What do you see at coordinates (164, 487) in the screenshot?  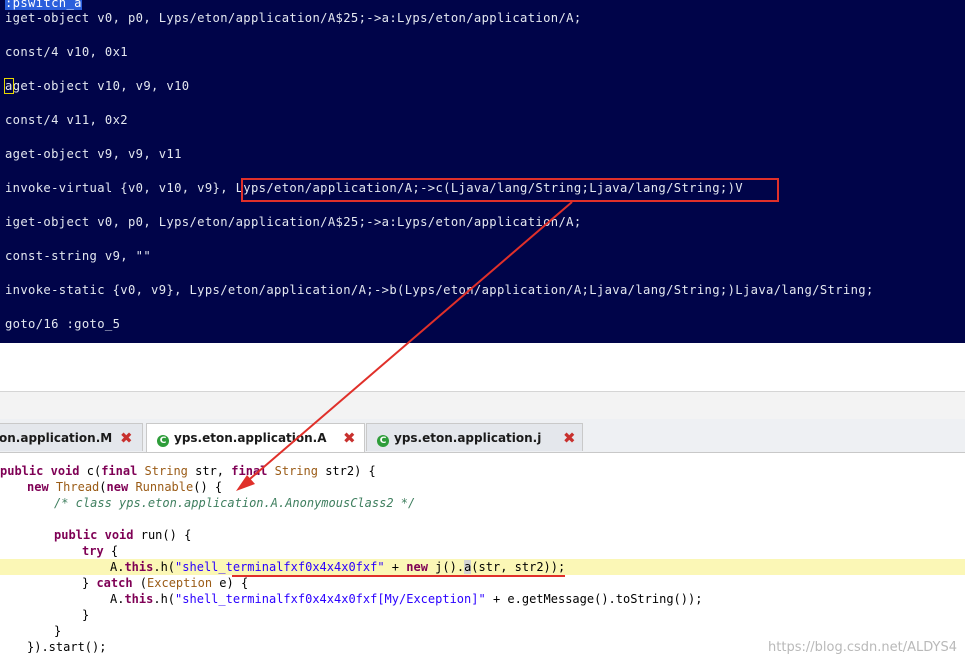 I see `type-name: Runnable` at bounding box center [164, 487].